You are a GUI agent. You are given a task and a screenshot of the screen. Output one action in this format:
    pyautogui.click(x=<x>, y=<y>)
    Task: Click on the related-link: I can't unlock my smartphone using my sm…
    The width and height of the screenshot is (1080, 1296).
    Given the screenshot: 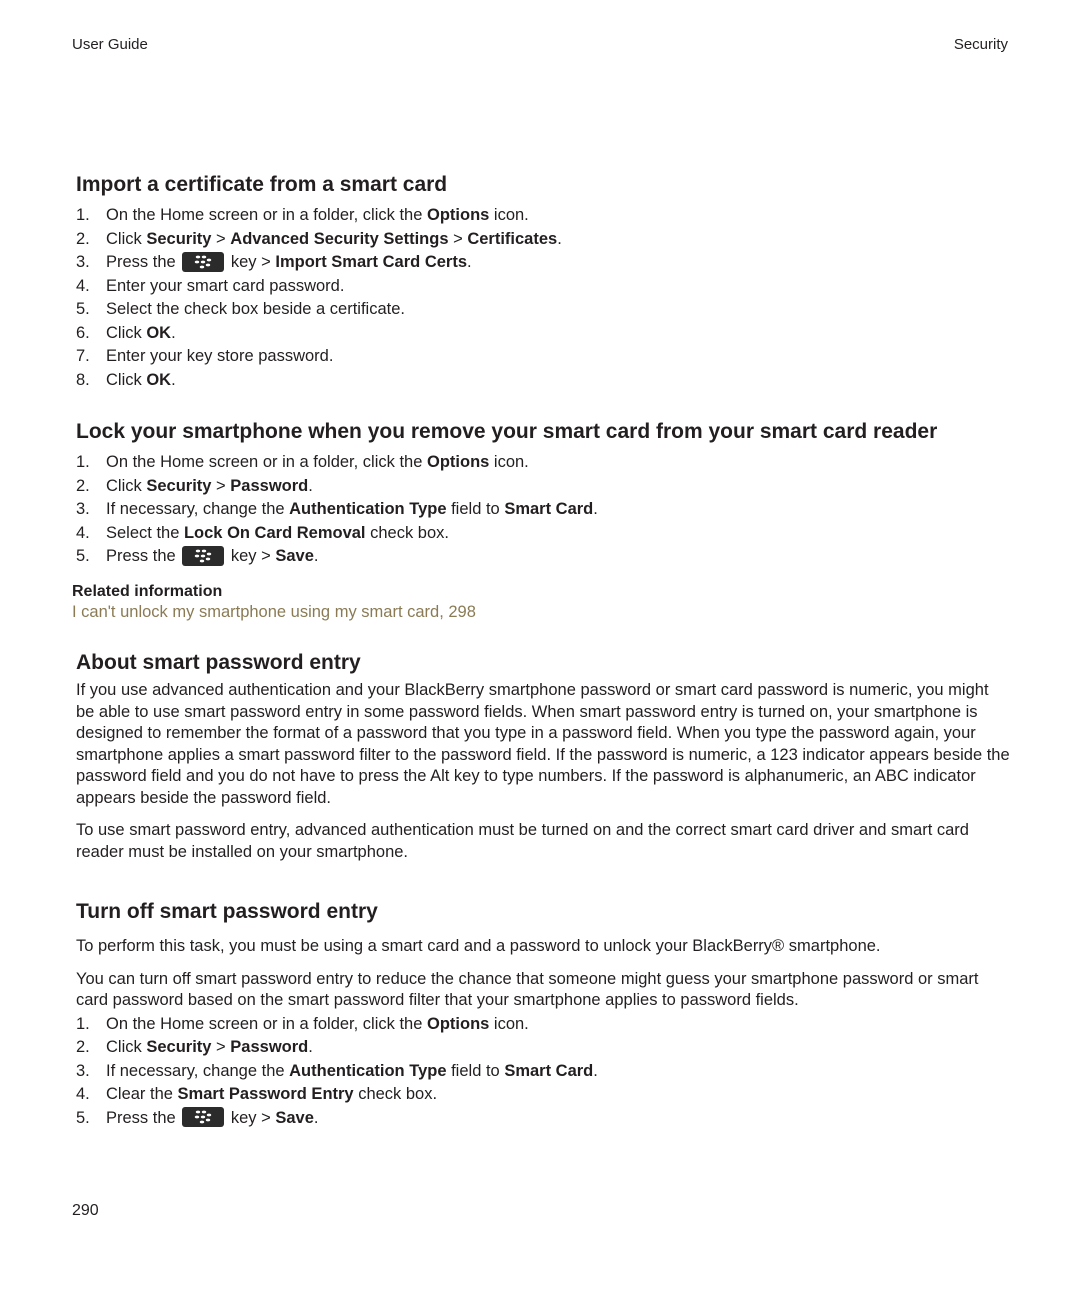 What is the action you would take?
    pyautogui.click(x=539, y=612)
    